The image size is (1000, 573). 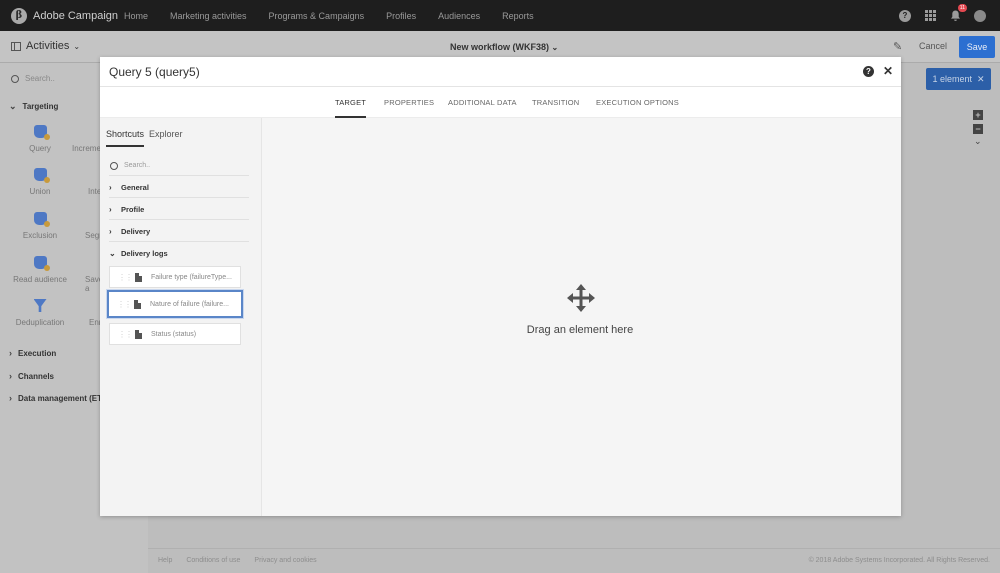 What do you see at coordinates (952, 79) in the screenshot?
I see `element-count-label: 1 element` at bounding box center [952, 79].